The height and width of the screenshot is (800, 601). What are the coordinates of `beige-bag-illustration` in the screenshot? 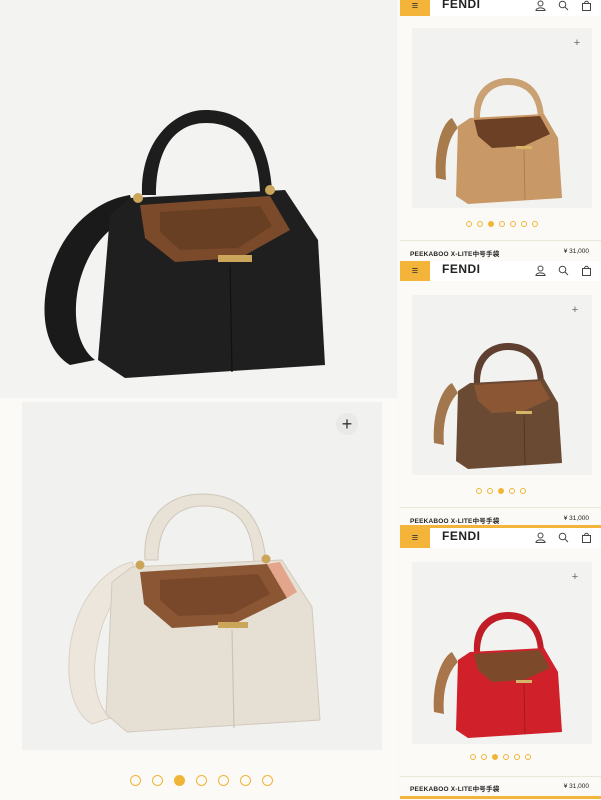 It's located at (194, 613).